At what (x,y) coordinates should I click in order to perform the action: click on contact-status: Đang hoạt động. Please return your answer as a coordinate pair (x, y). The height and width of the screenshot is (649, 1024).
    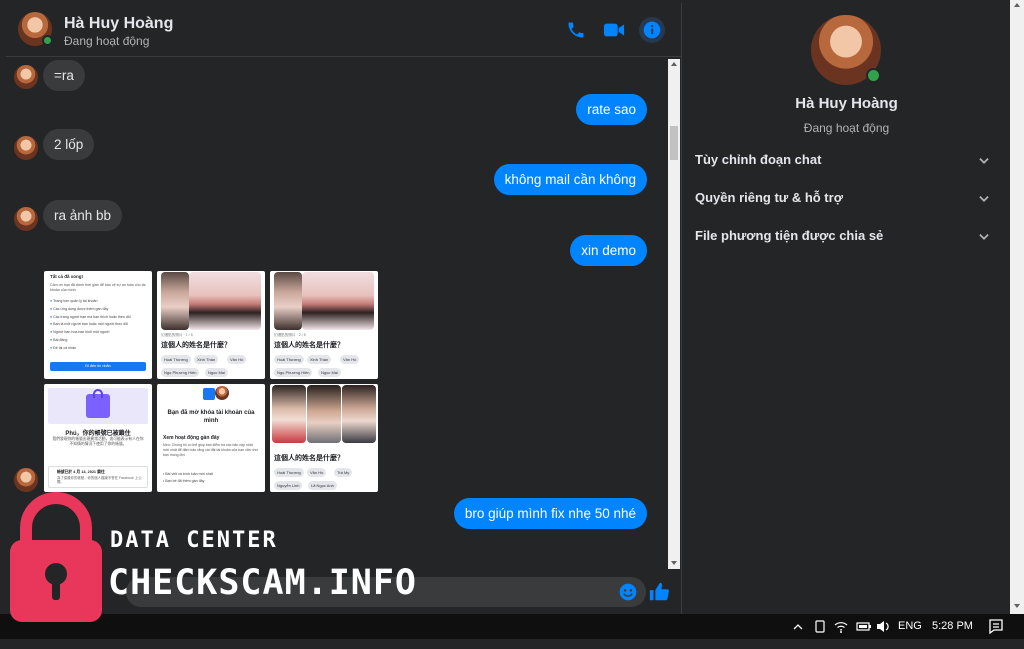
    Looking at the image, I should click on (107, 41).